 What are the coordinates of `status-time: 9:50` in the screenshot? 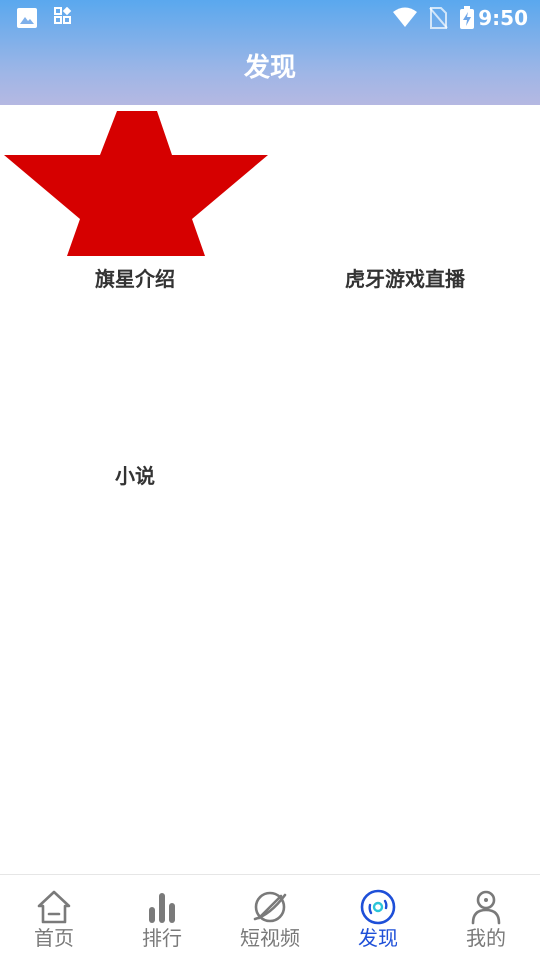 It's located at (503, 18).